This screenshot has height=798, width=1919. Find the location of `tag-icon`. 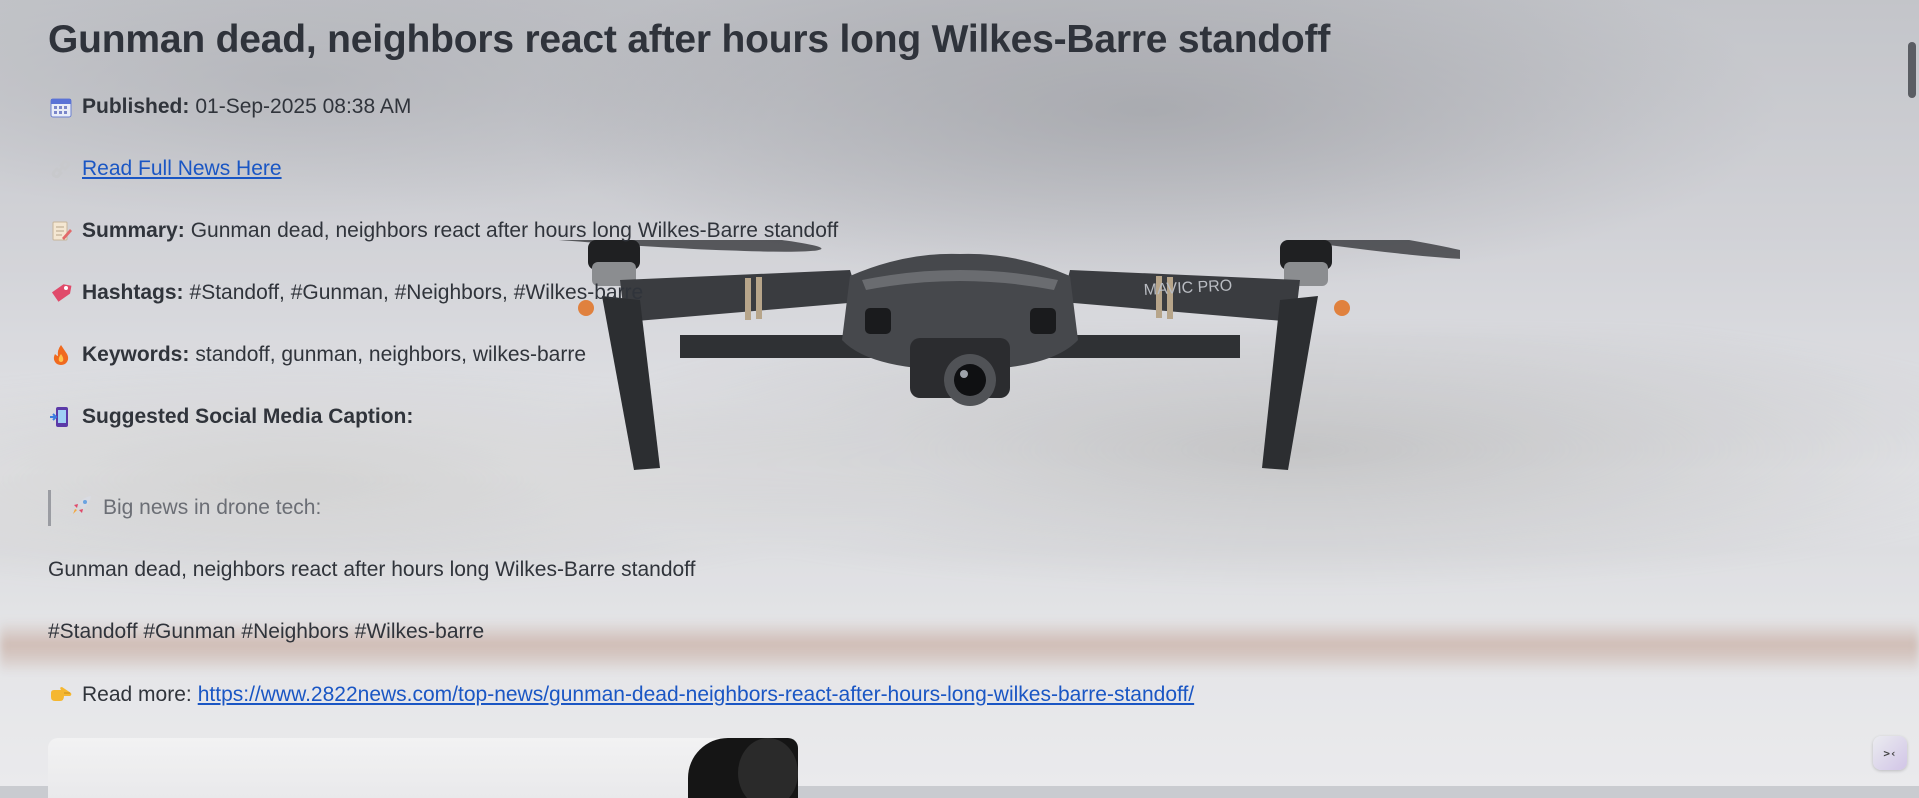

tag-icon is located at coordinates (61, 293).